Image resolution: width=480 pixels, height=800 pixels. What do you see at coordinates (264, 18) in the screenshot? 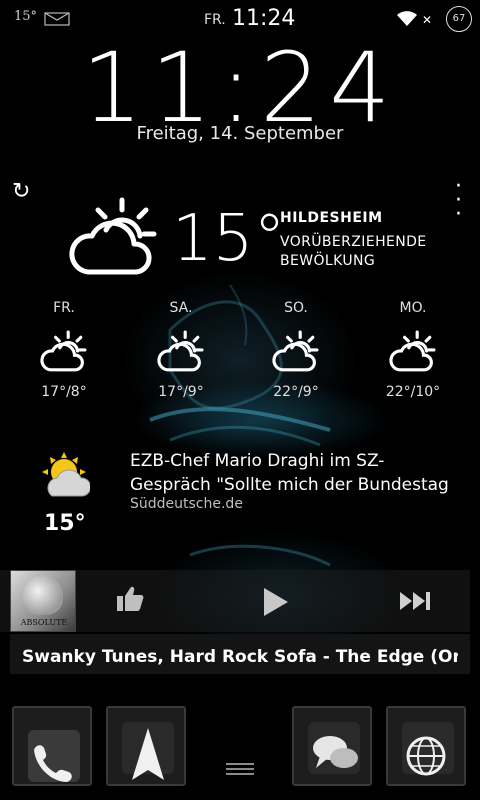
I see `status-time: 11:24` at bounding box center [264, 18].